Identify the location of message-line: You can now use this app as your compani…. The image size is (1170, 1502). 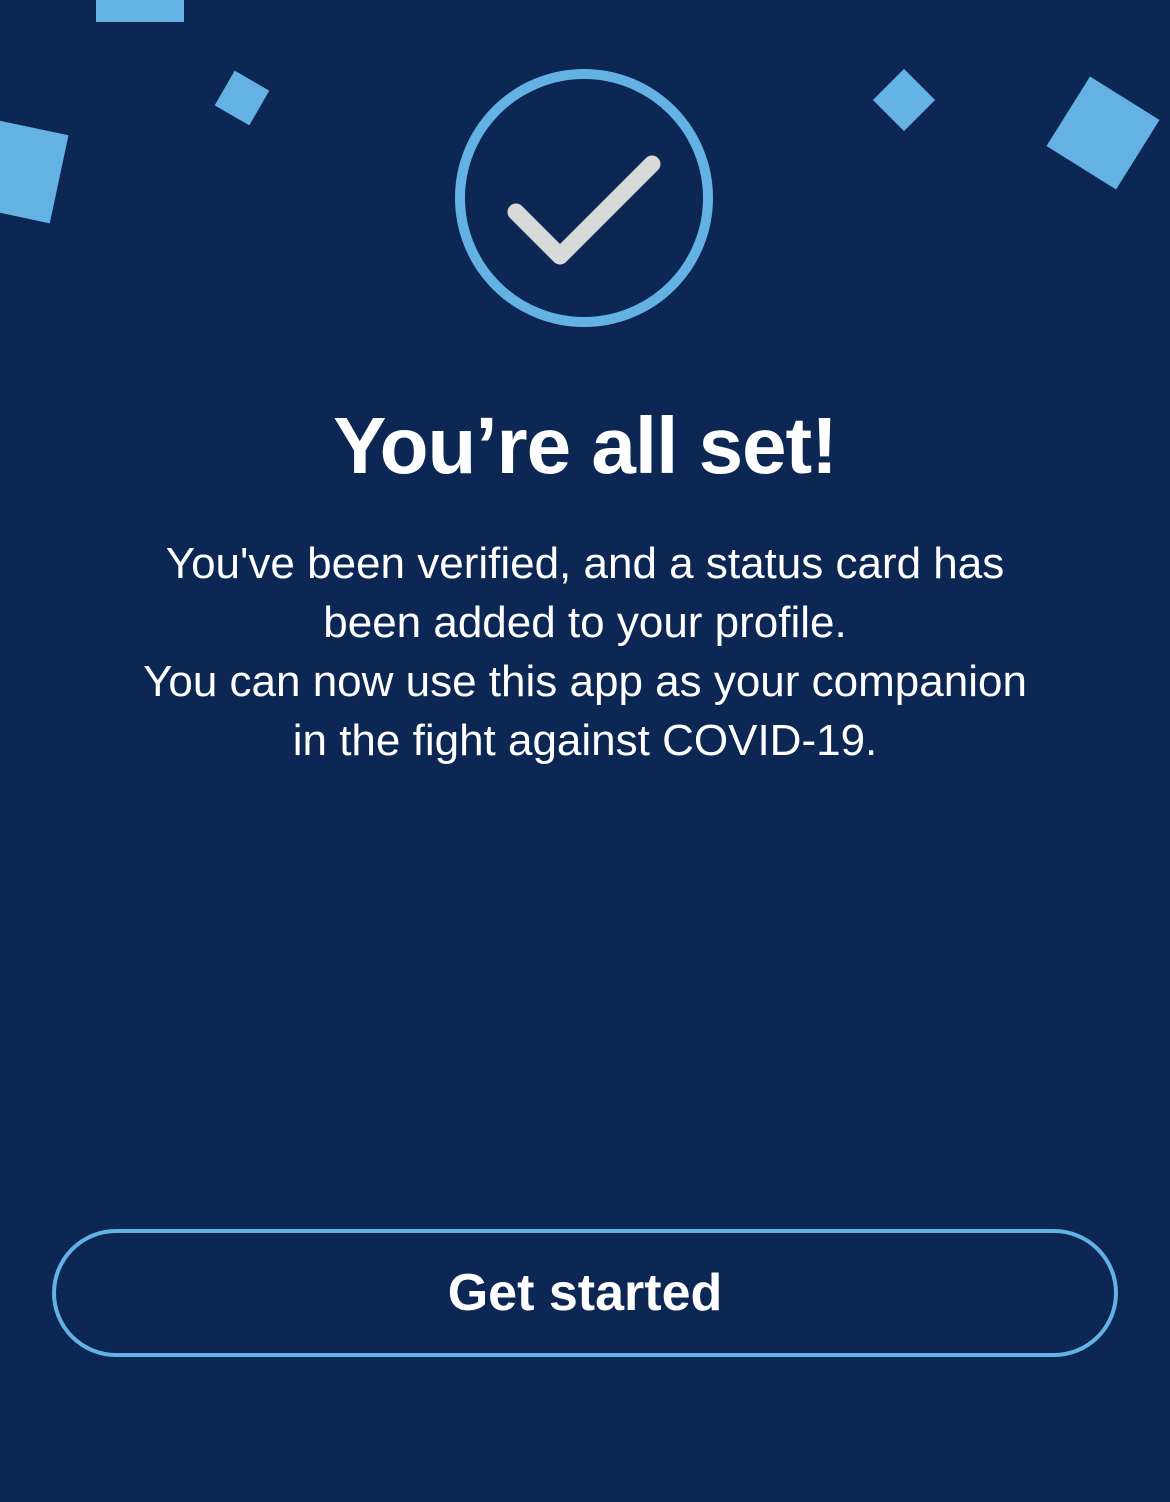
(585, 681).